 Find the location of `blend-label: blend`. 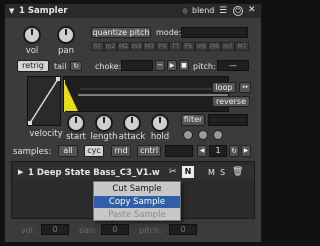

blend-label: blend is located at coordinates (203, 10).